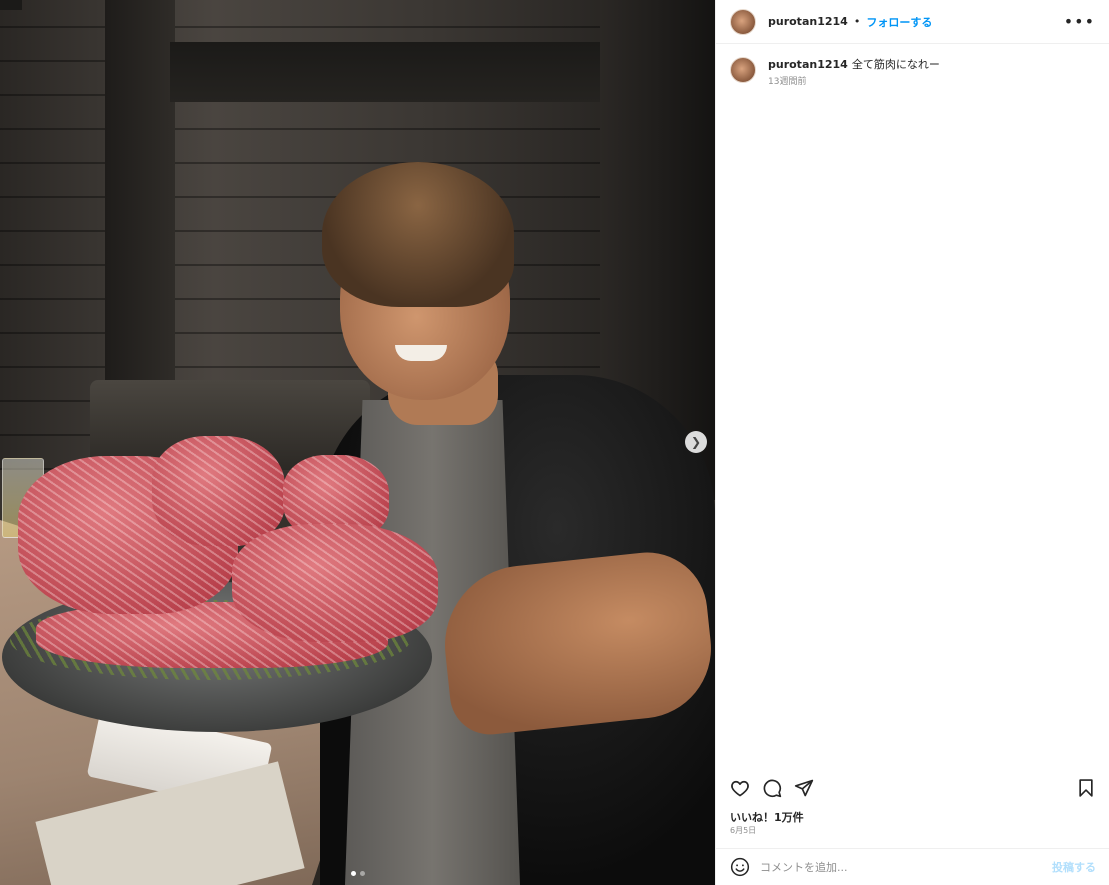  What do you see at coordinates (353, 873) in the screenshot?
I see `carousel-dot-active` at bounding box center [353, 873].